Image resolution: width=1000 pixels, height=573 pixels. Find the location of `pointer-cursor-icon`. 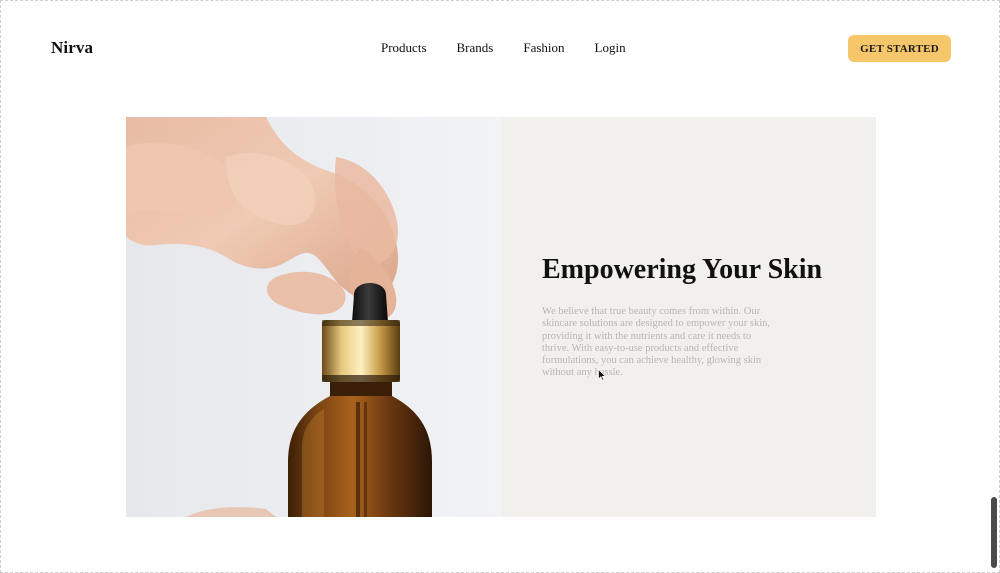

pointer-cursor-icon is located at coordinates (602, 375).